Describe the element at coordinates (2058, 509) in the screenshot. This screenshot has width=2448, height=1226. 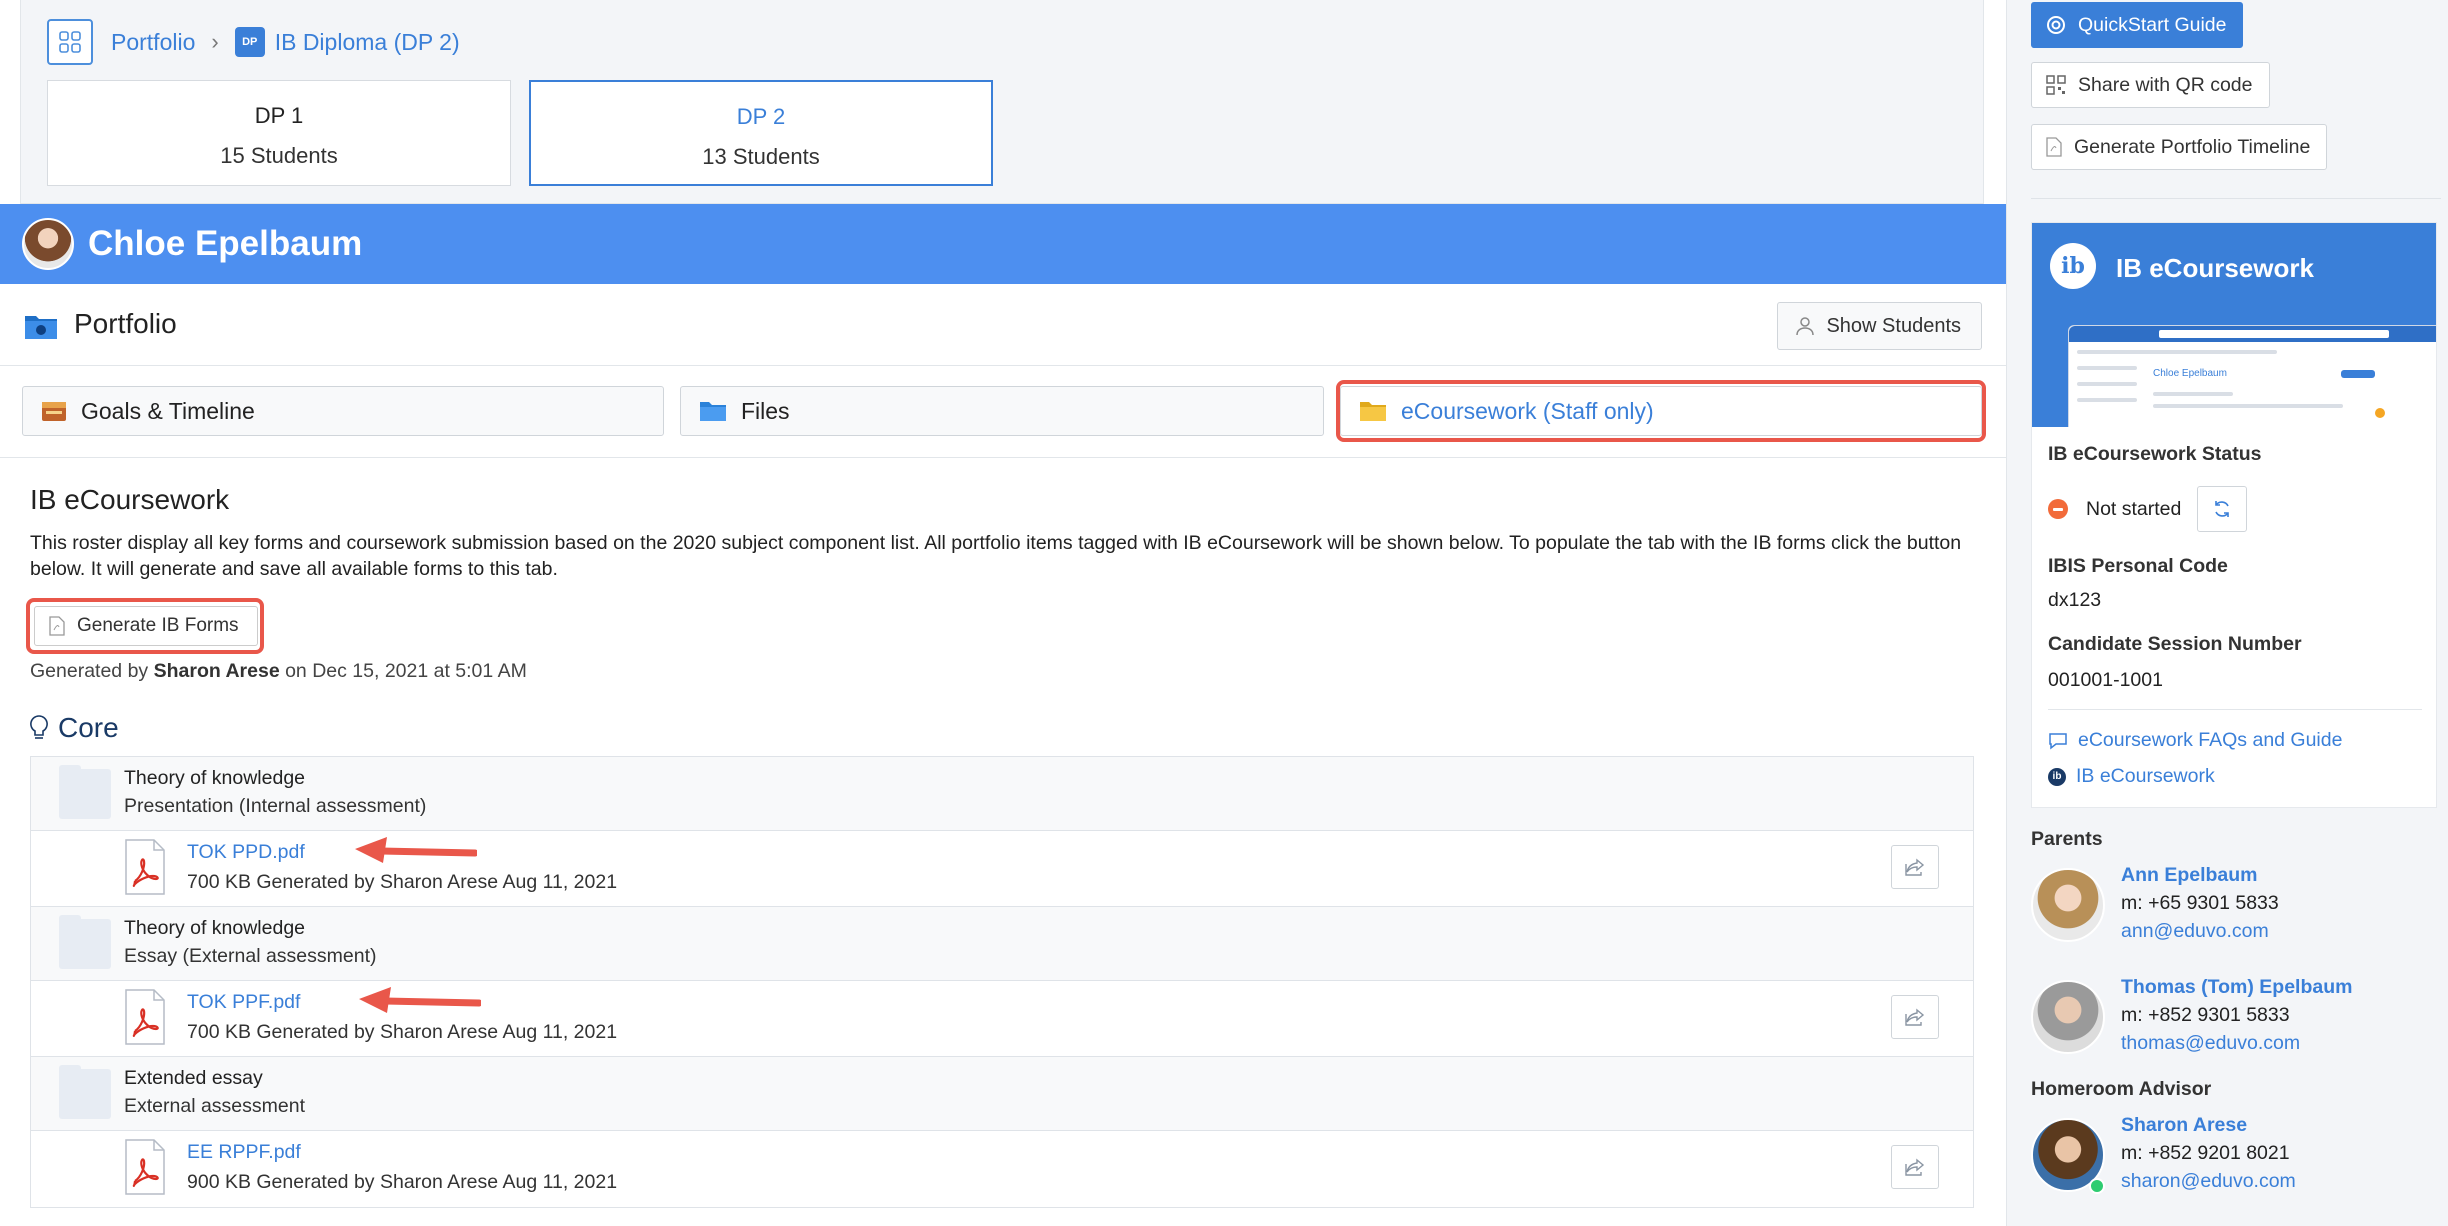
I see `not-started-icon` at that location.